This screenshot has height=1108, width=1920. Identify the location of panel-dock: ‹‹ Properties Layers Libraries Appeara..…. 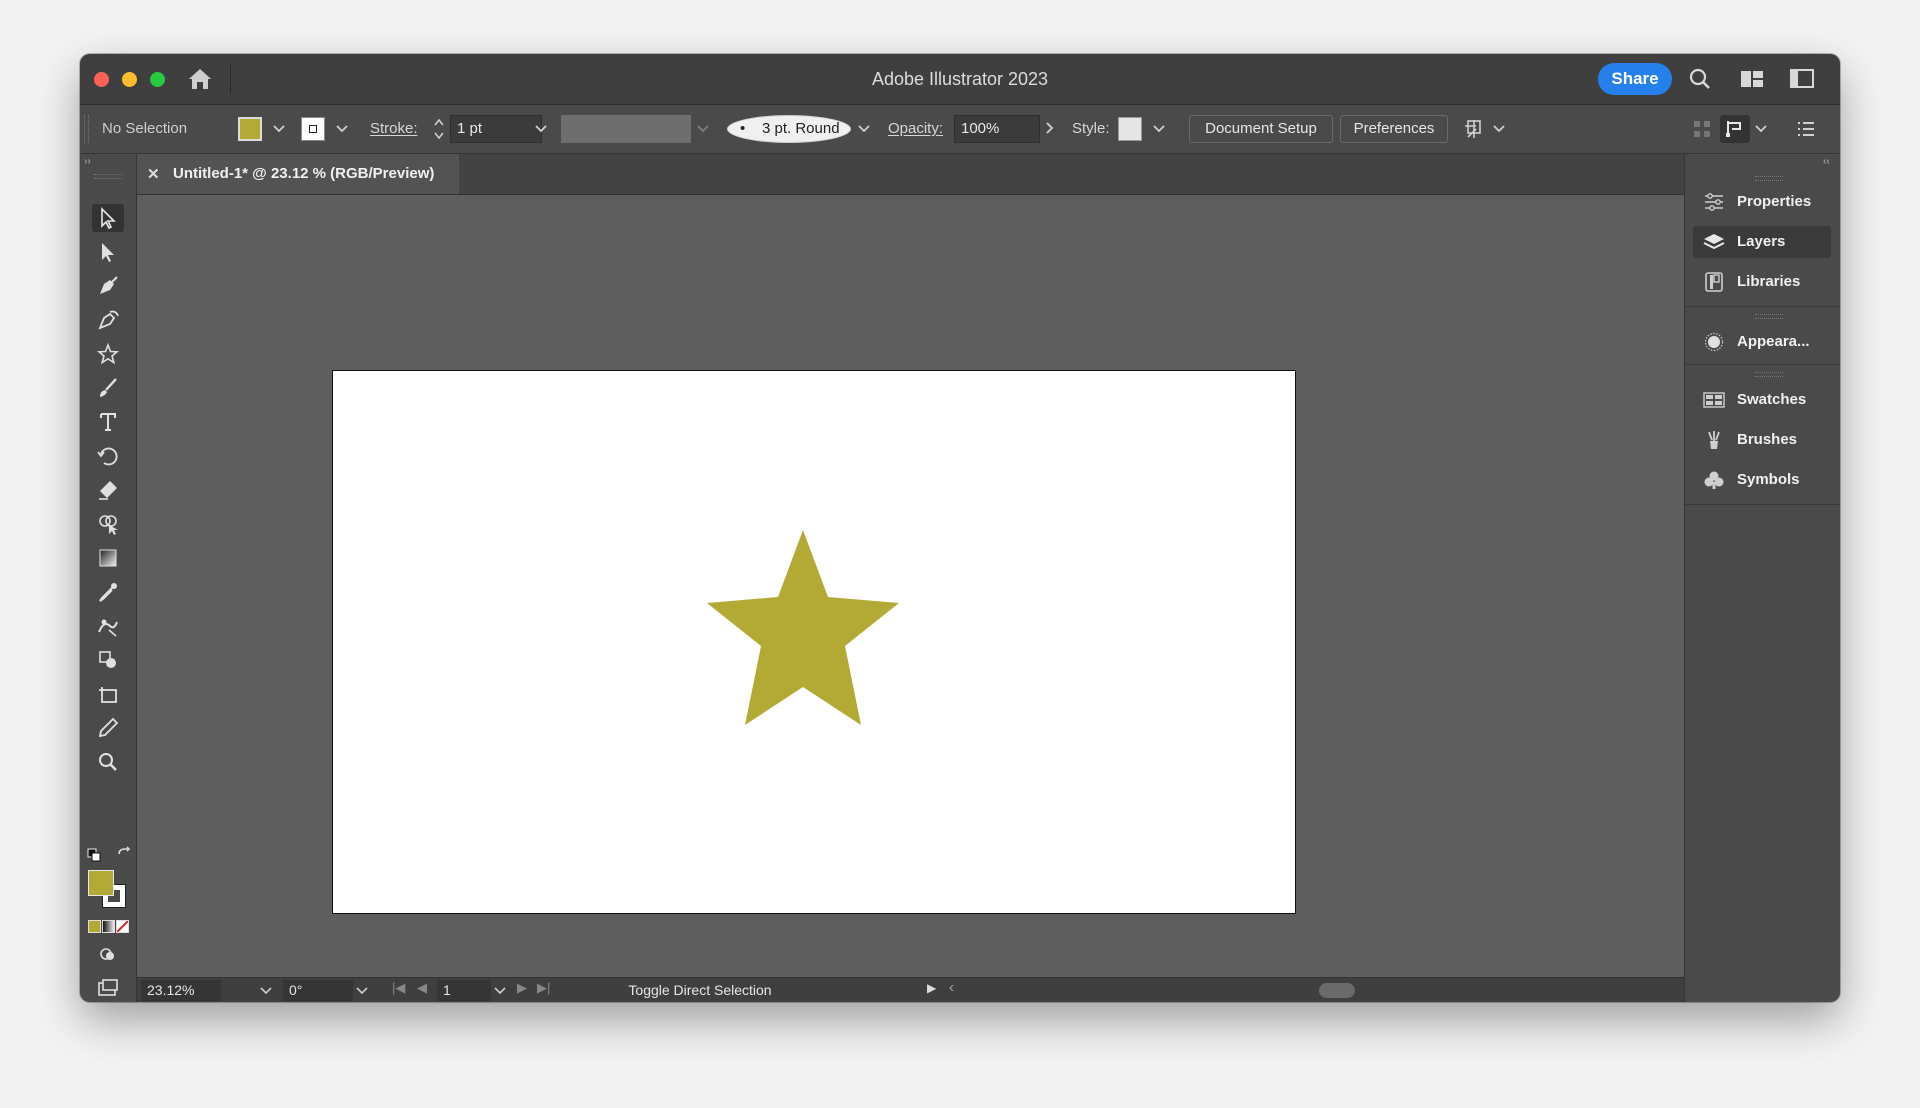
(1762, 578).